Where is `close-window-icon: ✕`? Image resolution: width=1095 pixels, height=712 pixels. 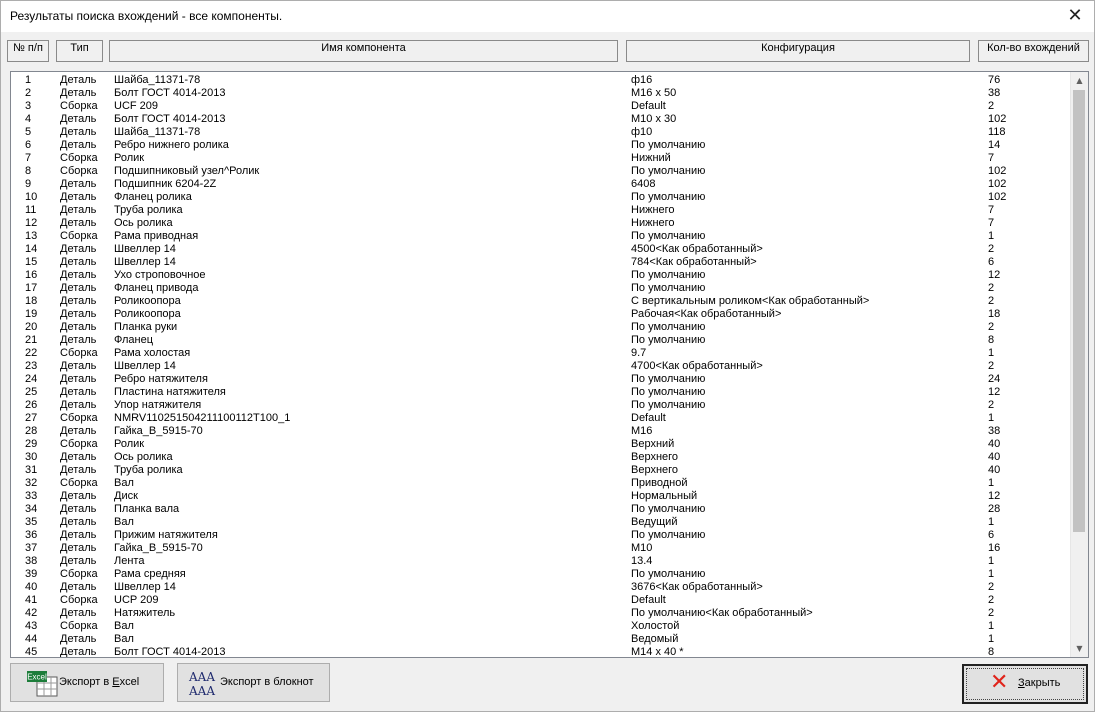
close-window-icon: ✕ is located at coordinates (1075, 16).